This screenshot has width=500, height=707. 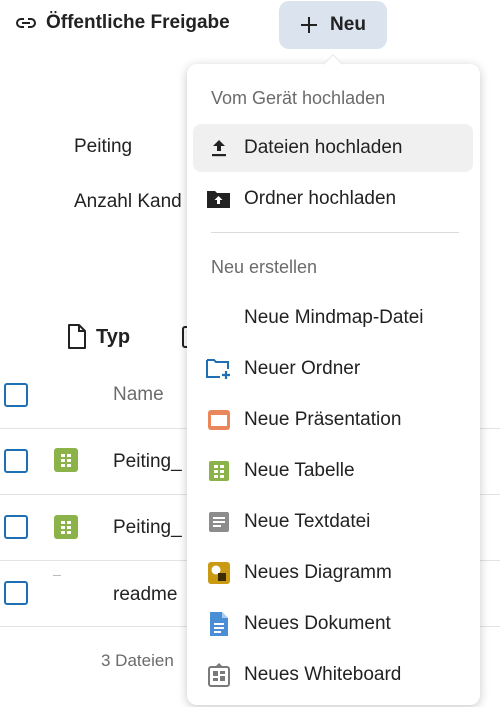 I want to click on folder-upload-icon, so click(x=219, y=199).